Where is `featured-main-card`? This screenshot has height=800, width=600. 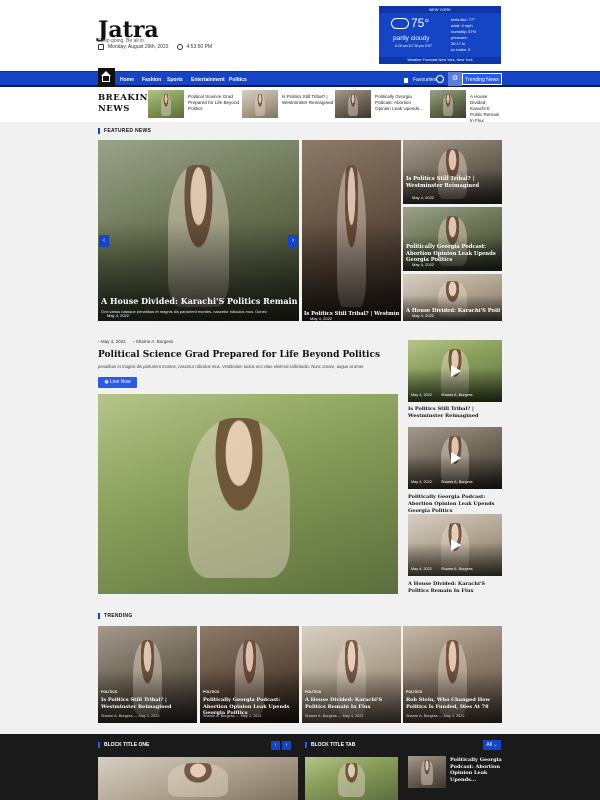 featured-main-card is located at coordinates (198, 230).